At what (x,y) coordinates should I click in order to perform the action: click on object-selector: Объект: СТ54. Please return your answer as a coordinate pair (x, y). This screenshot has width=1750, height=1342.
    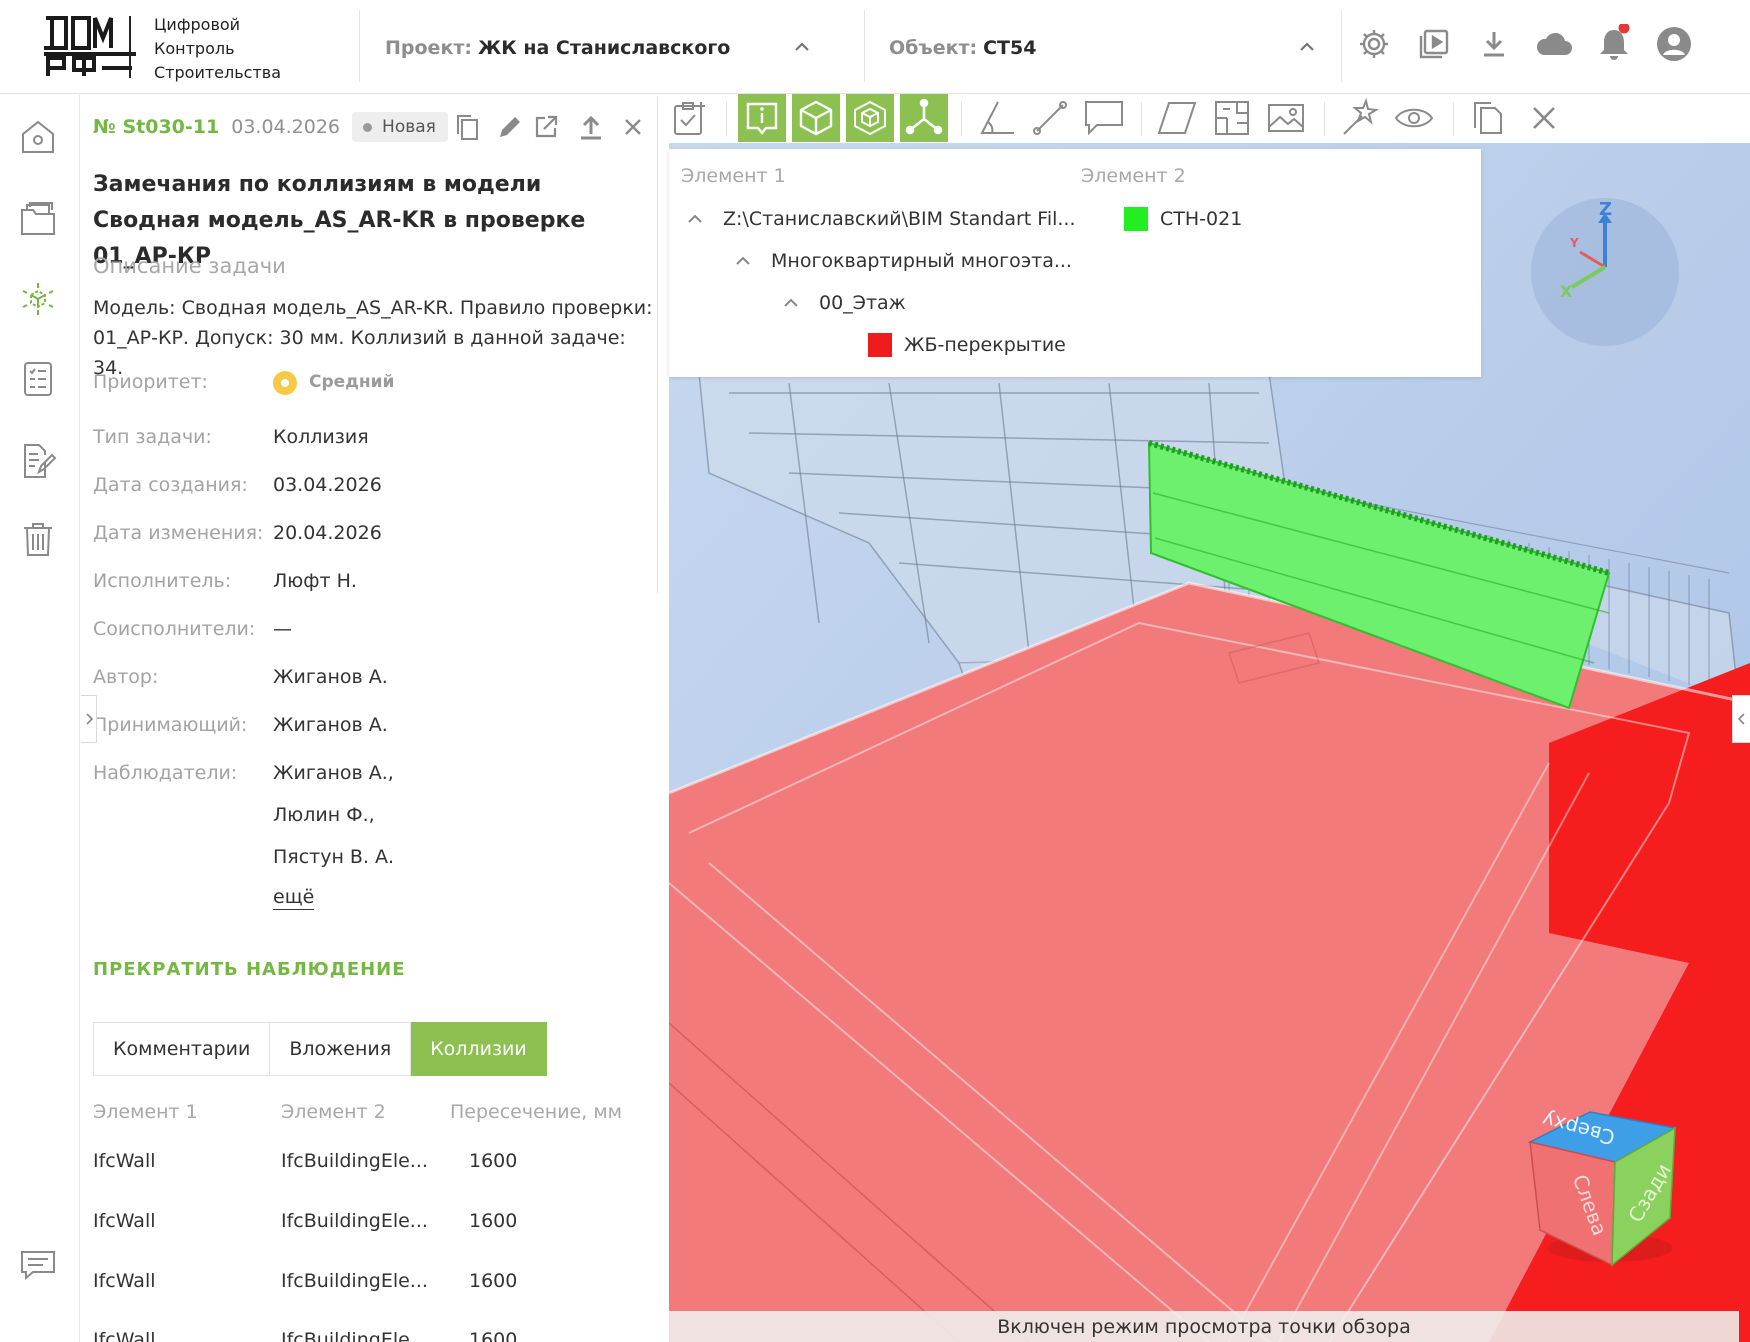
    Looking at the image, I should click on (962, 48).